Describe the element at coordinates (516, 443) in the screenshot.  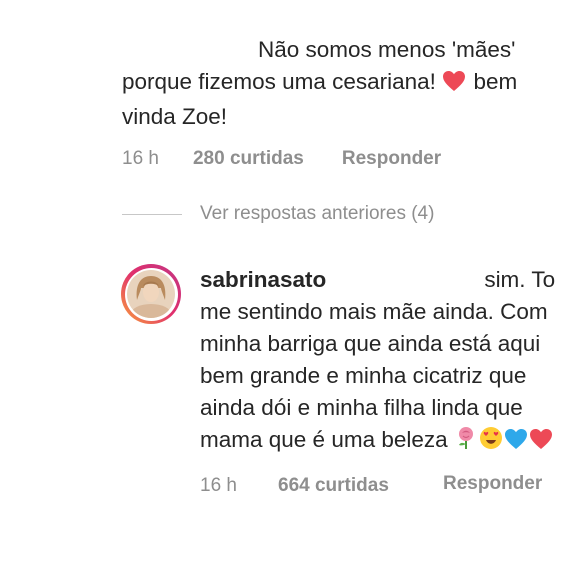
I see `blue-heart-icon` at that location.